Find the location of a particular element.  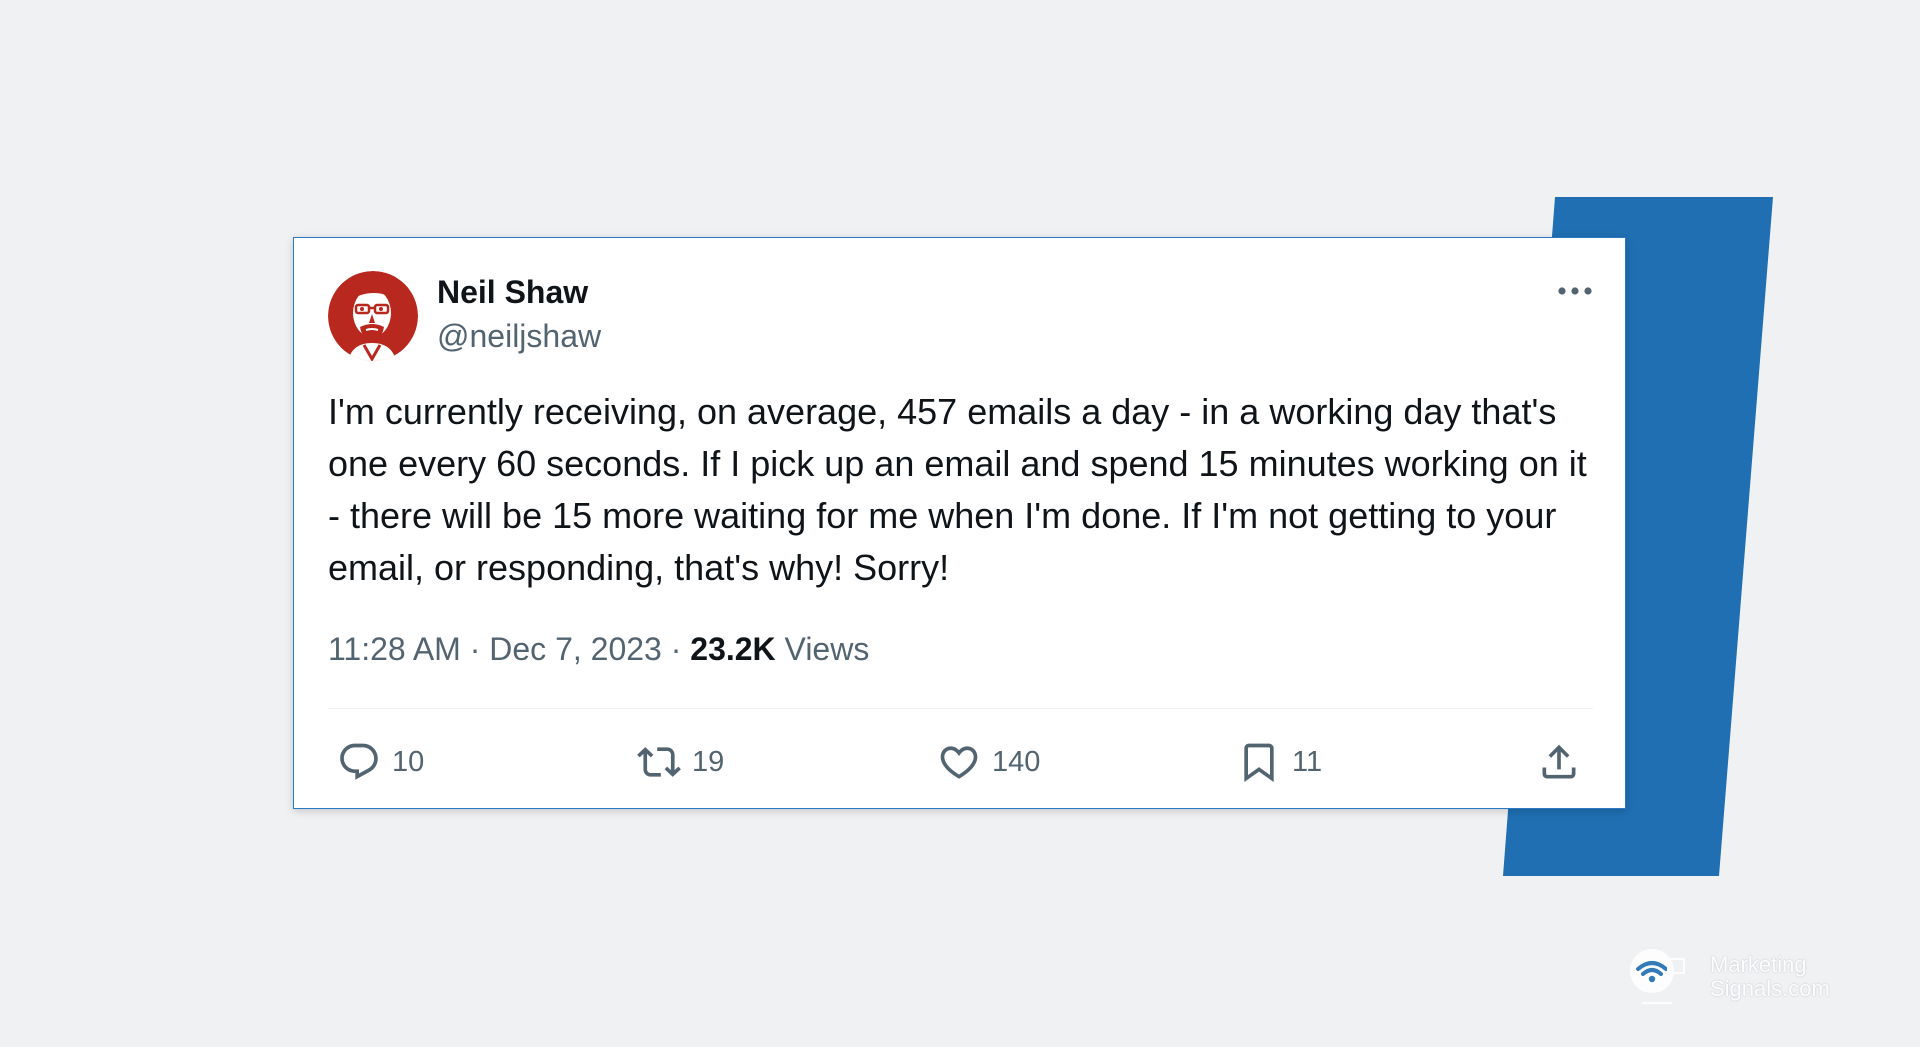

share-icon is located at coordinates (1559, 761).